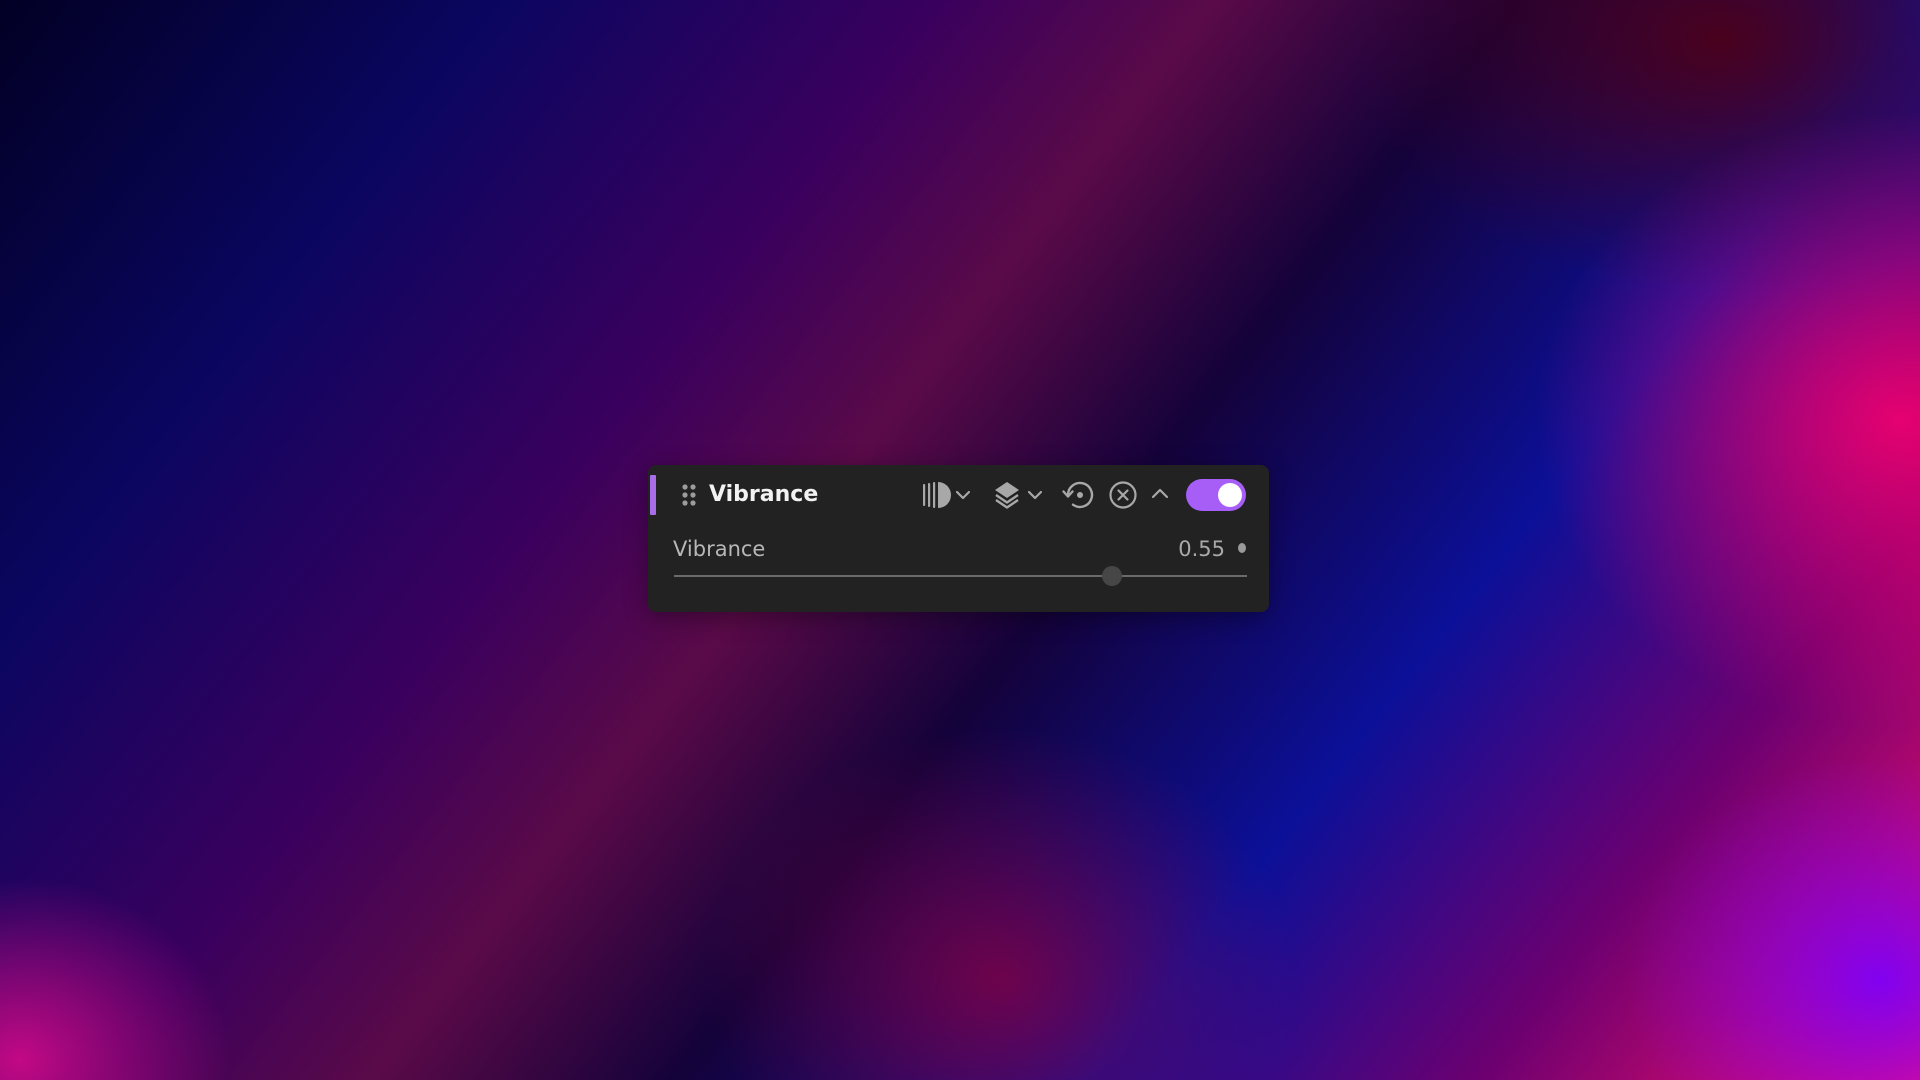 Image resolution: width=1920 pixels, height=1080 pixels. I want to click on vibrance-param-label: Vibrance, so click(719, 549).